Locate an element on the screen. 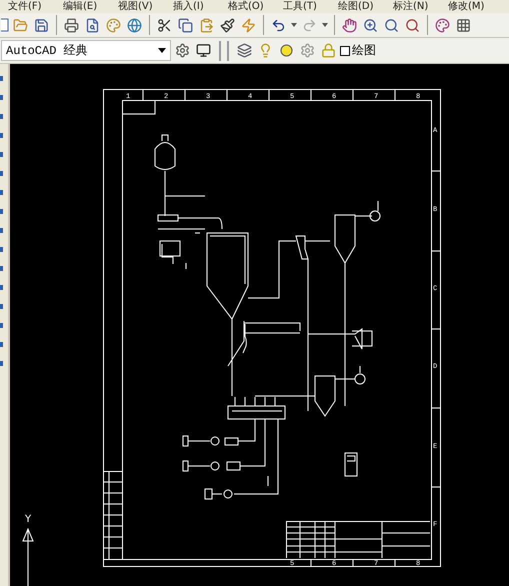  menu-item: 视图(V) is located at coordinates (145, 6).